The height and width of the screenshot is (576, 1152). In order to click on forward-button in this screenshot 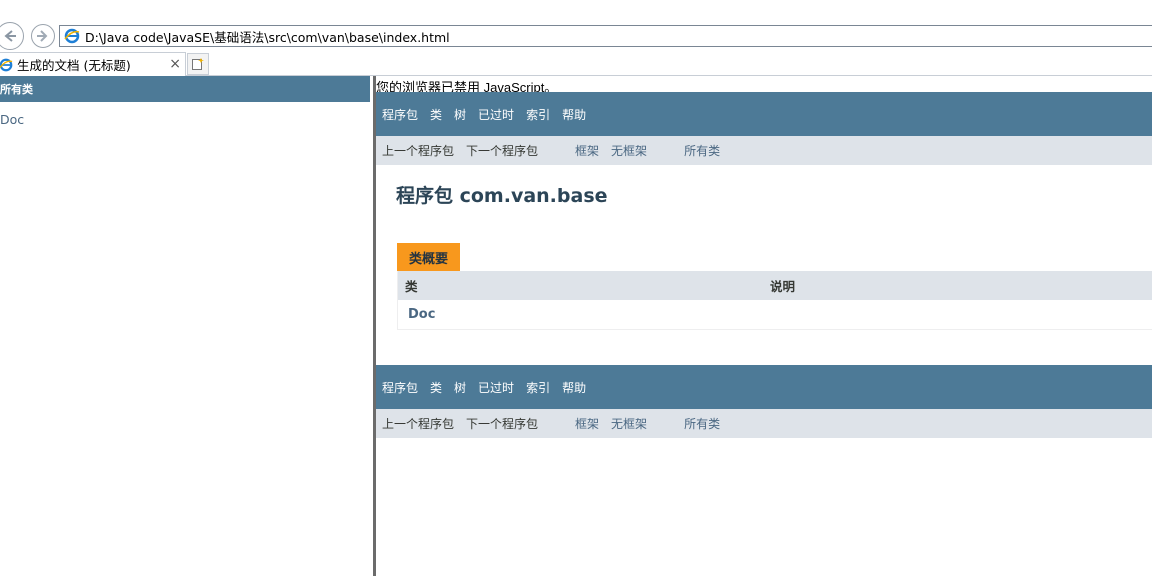, I will do `click(43, 36)`.